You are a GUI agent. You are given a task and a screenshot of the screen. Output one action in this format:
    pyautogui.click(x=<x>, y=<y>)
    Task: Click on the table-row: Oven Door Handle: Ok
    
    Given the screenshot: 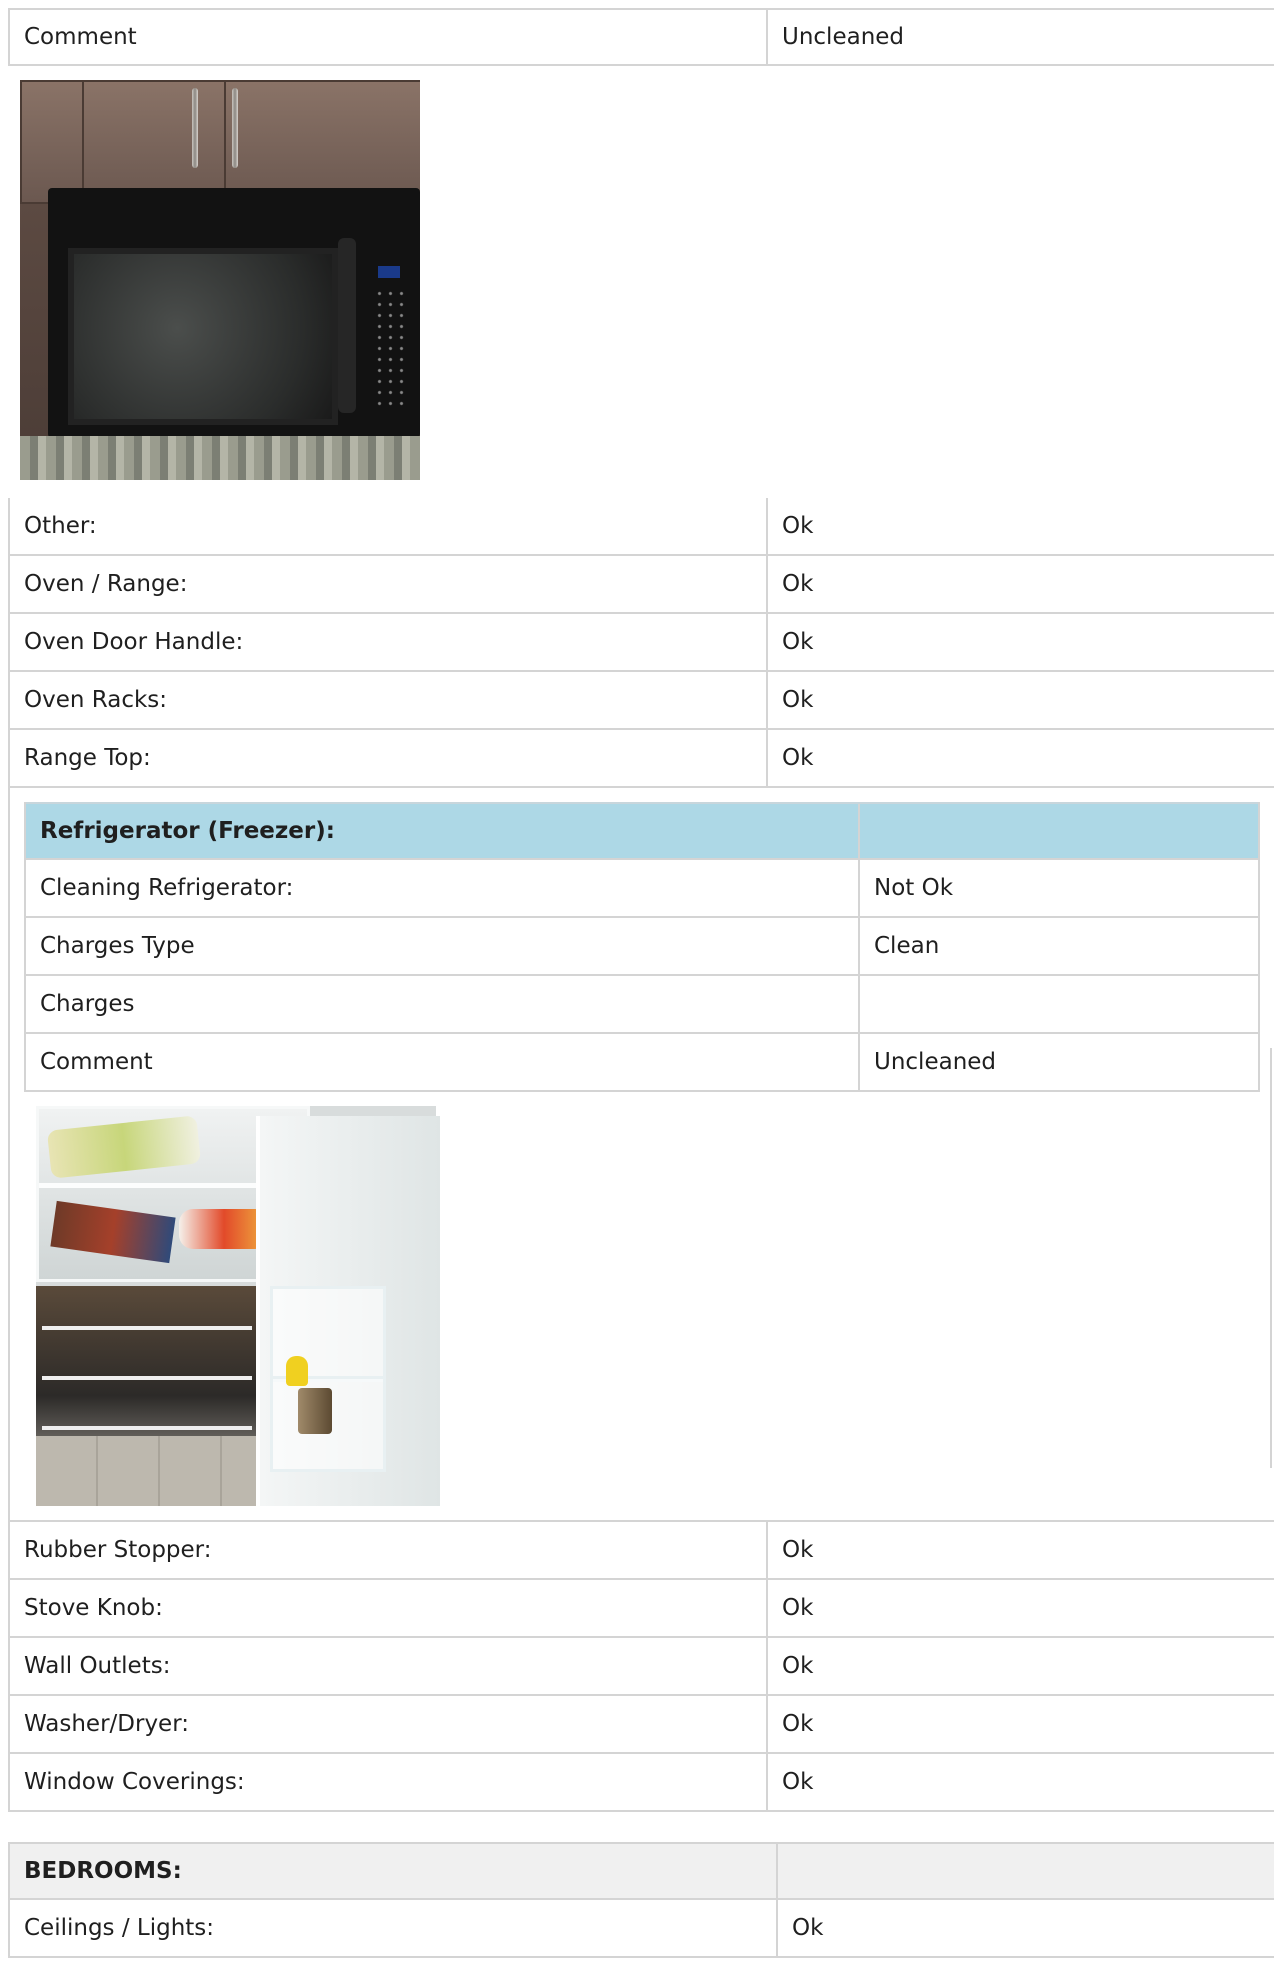 What is the action you would take?
    pyautogui.click(x=641, y=643)
    